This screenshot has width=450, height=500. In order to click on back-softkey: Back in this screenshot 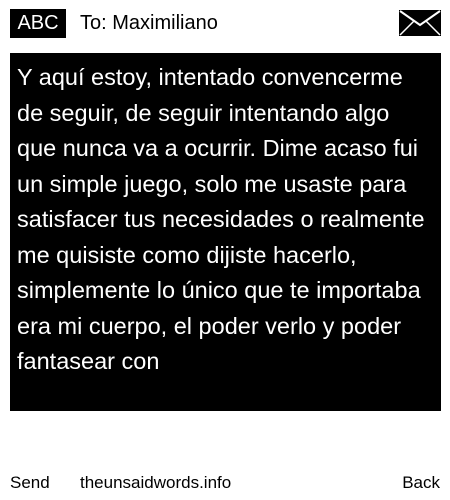, I will do `click(421, 483)`.